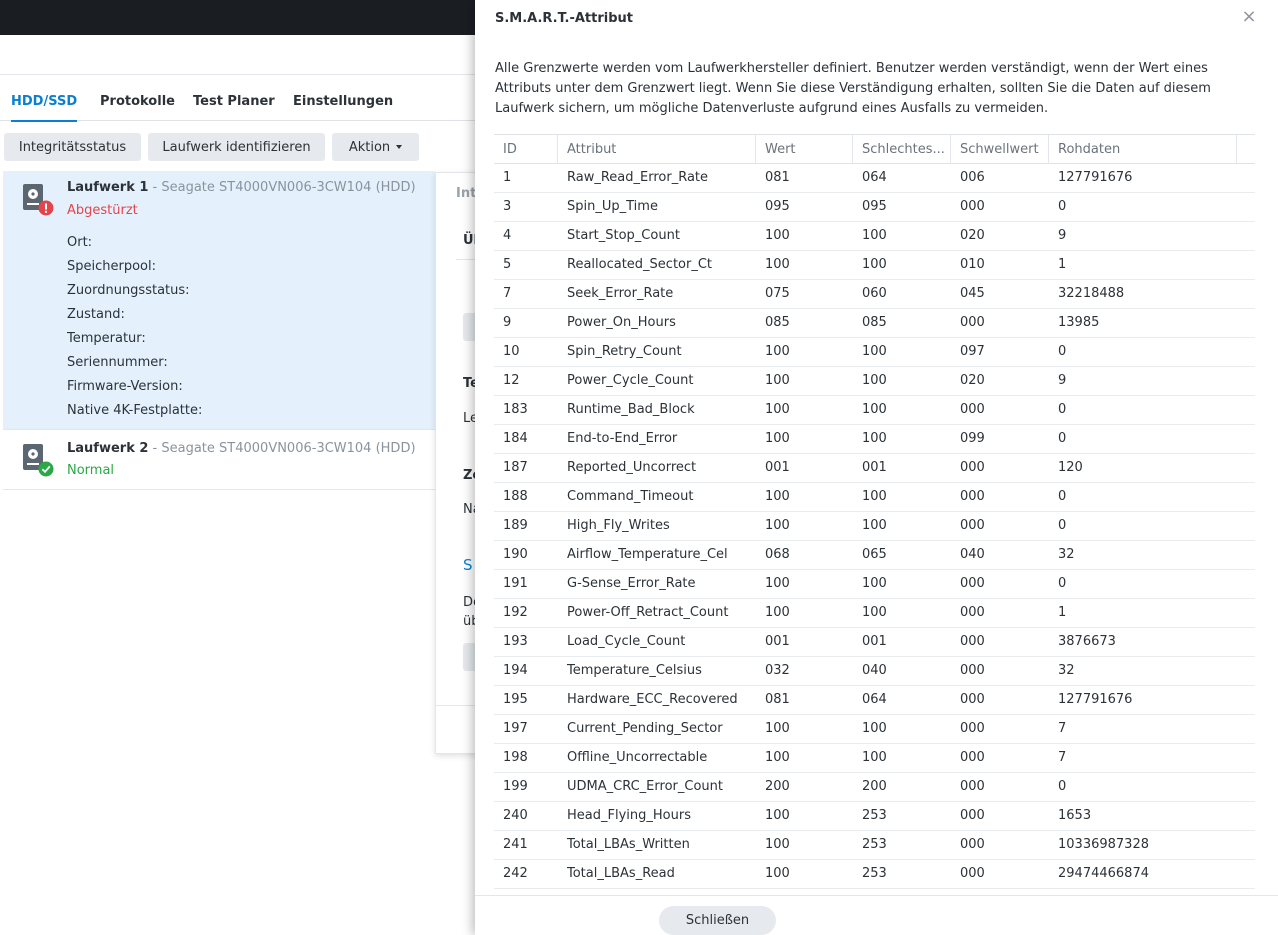 This screenshot has width=1278, height=935. What do you see at coordinates (972, 380) in the screenshot?
I see `cell-threshold: 020` at bounding box center [972, 380].